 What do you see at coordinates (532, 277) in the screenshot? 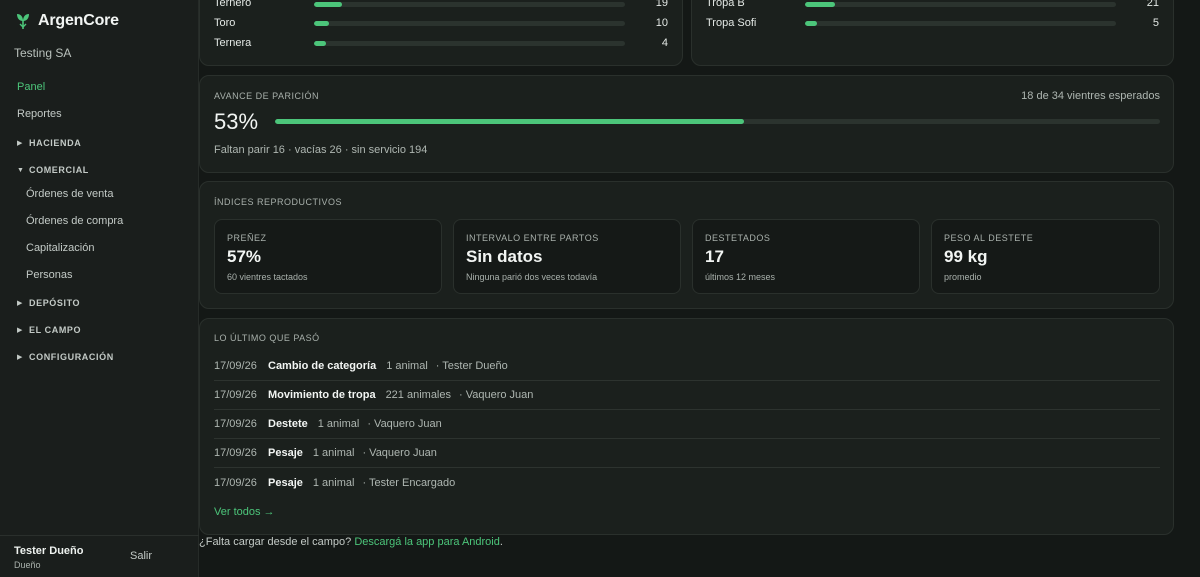
I see `kpi-sub: Ninguna parió dos veces todavía` at bounding box center [532, 277].